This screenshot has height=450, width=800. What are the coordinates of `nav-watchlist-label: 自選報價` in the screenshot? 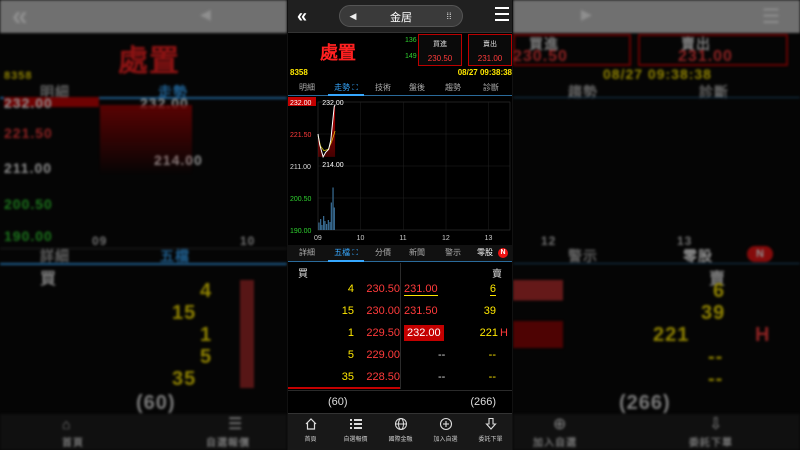 It's located at (355, 440).